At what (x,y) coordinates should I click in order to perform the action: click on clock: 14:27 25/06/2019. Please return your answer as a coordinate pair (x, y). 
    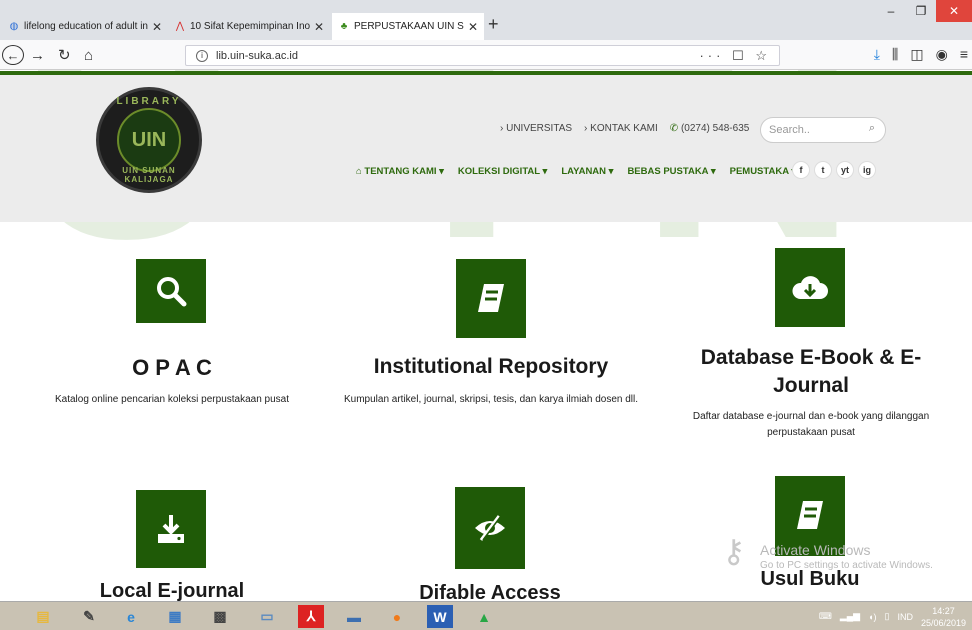
    Looking at the image, I should click on (943, 617).